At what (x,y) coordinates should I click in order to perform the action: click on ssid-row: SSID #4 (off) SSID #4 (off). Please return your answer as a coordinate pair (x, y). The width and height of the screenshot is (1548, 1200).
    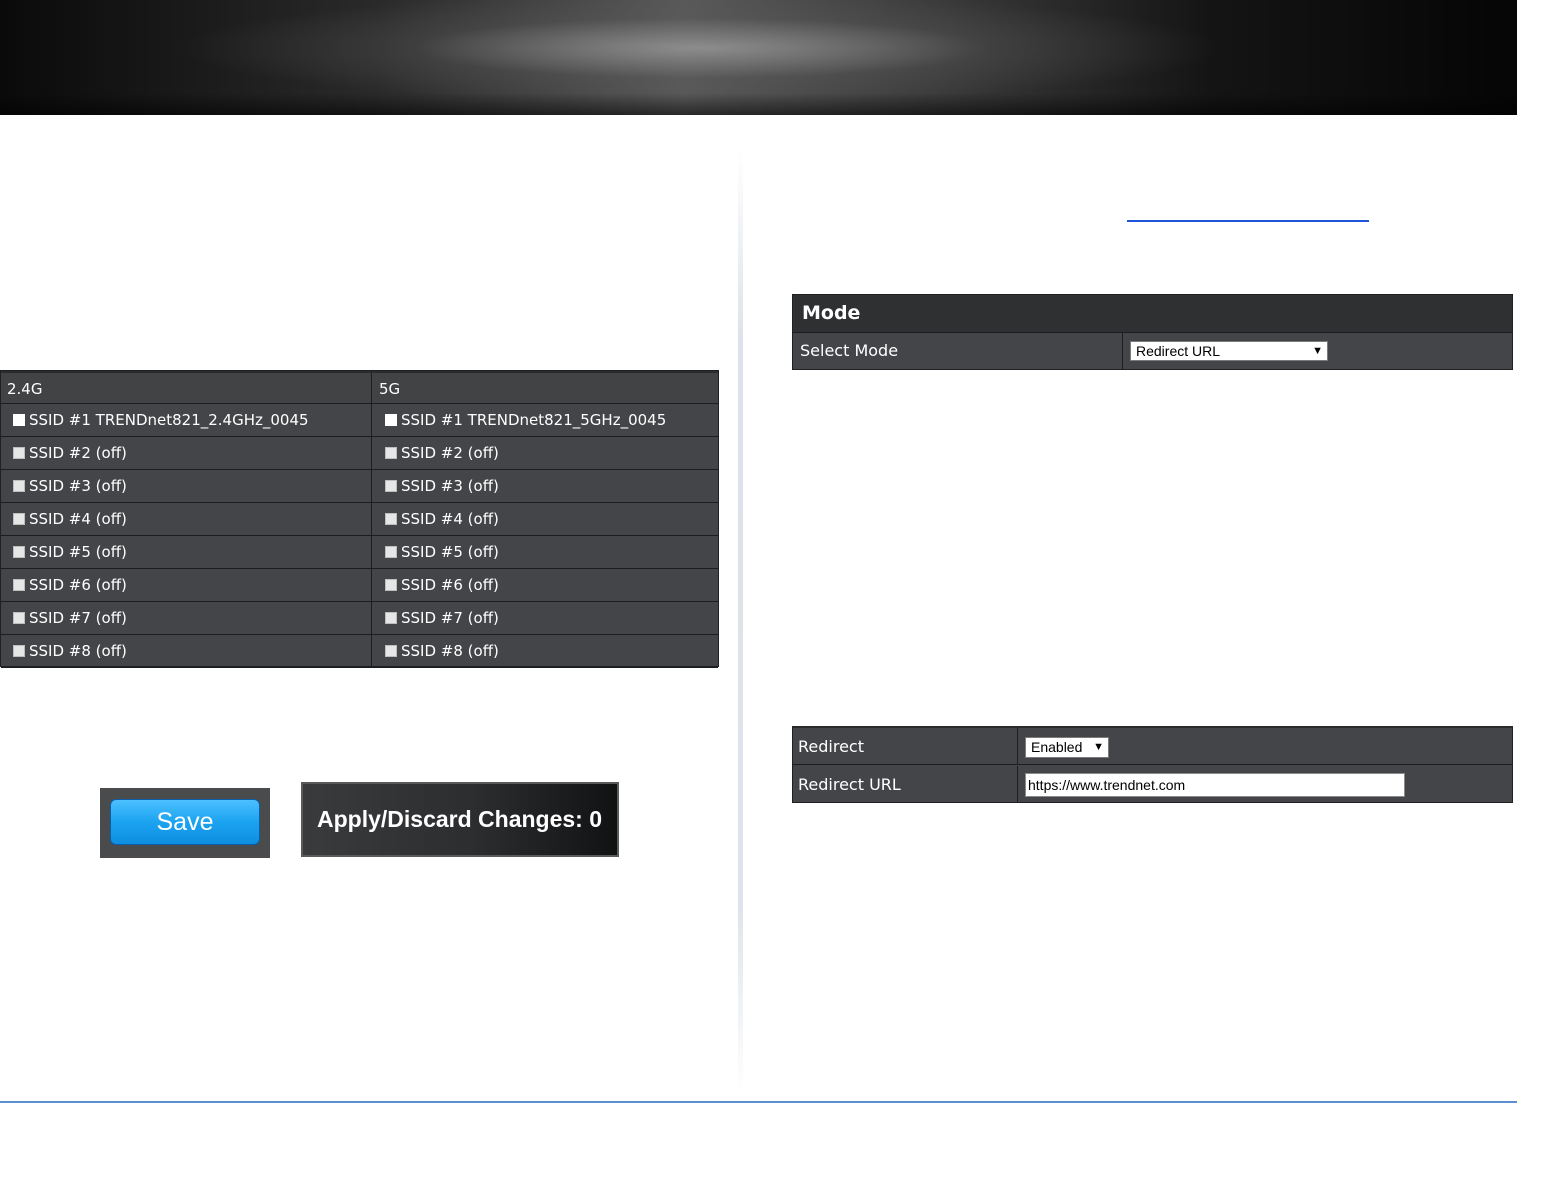
    Looking at the image, I should click on (359, 519).